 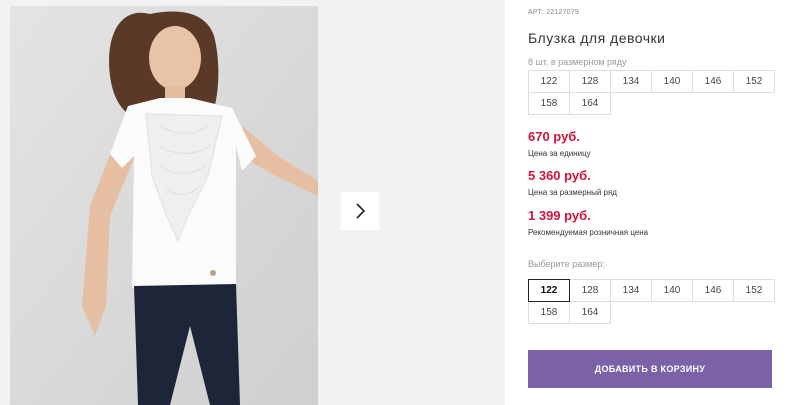 What do you see at coordinates (713, 81) in the screenshot?
I see `pack-size-cell: 146` at bounding box center [713, 81].